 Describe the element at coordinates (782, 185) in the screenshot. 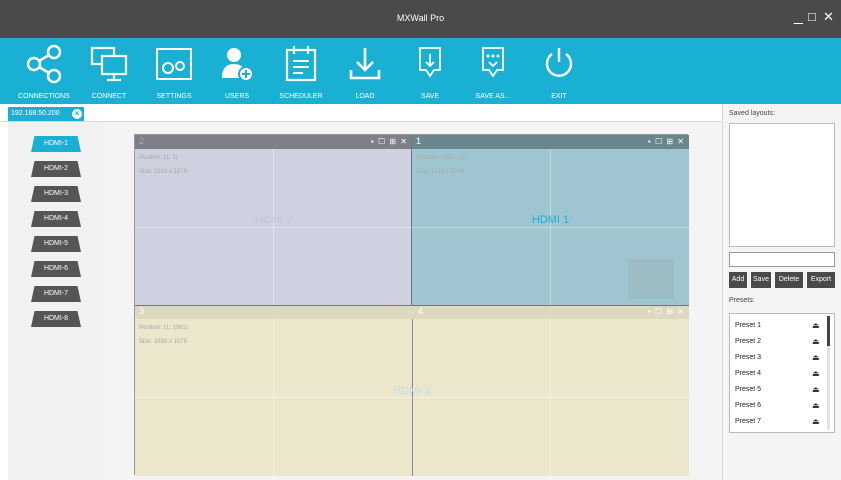

I see `saved-layouts-list` at that location.